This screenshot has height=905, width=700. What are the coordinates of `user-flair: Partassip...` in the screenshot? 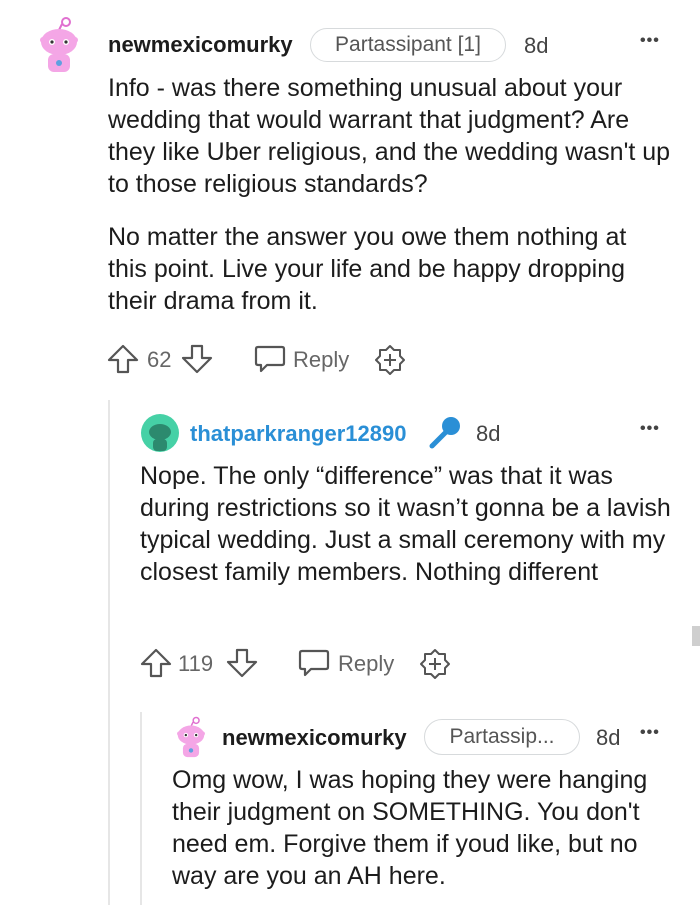 It's located at (502, 737).